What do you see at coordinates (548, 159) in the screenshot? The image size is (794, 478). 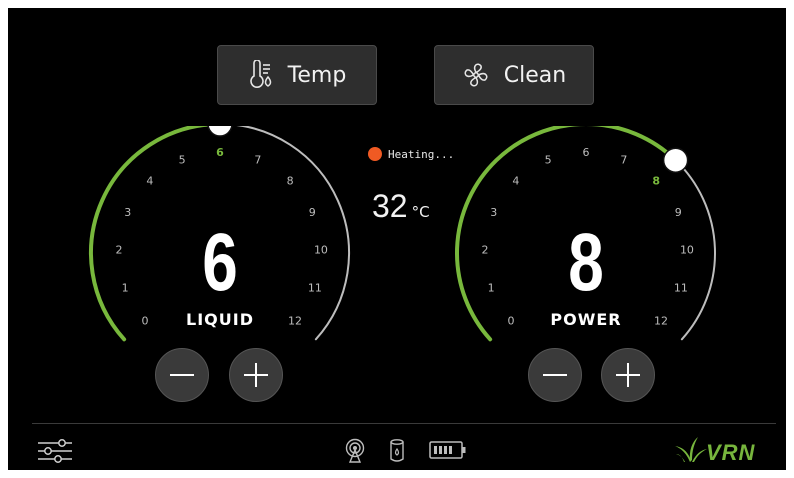 I see `power-scale-label: 5` at bounding box center [548, 159].